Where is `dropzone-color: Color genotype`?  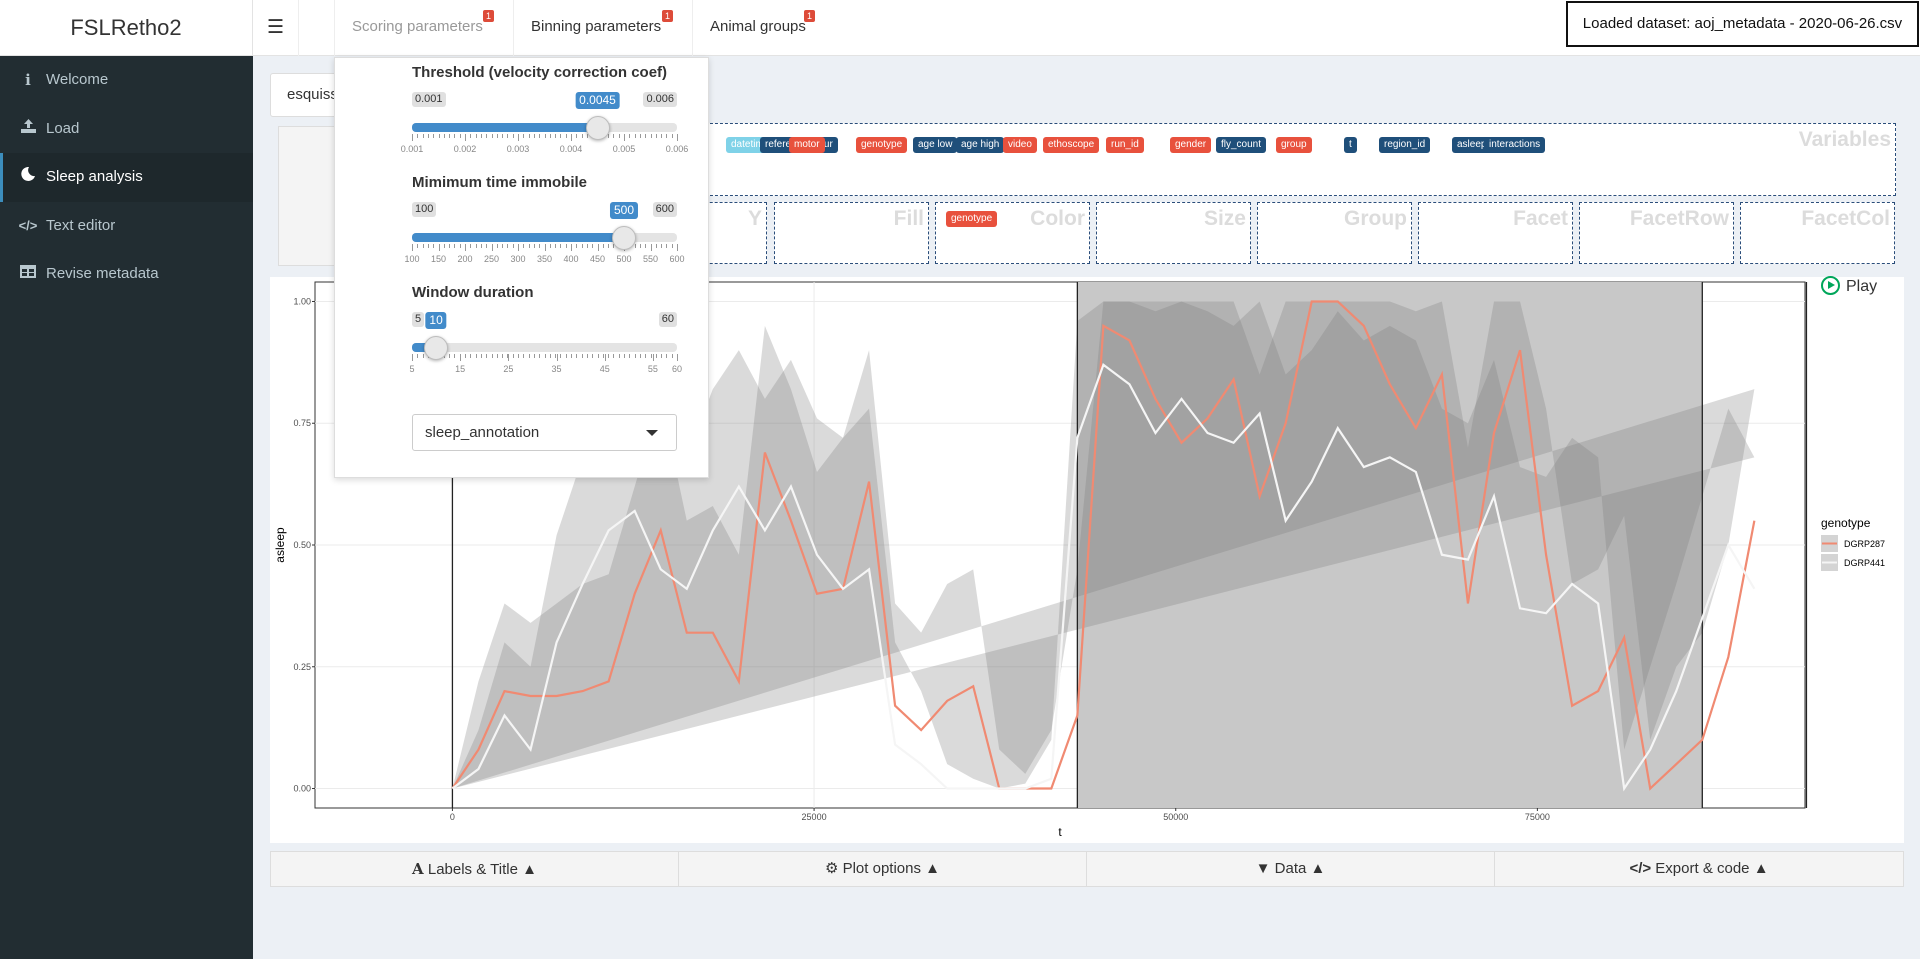
dropzone-color: Color genotype is located at coordinates (1012, 233).